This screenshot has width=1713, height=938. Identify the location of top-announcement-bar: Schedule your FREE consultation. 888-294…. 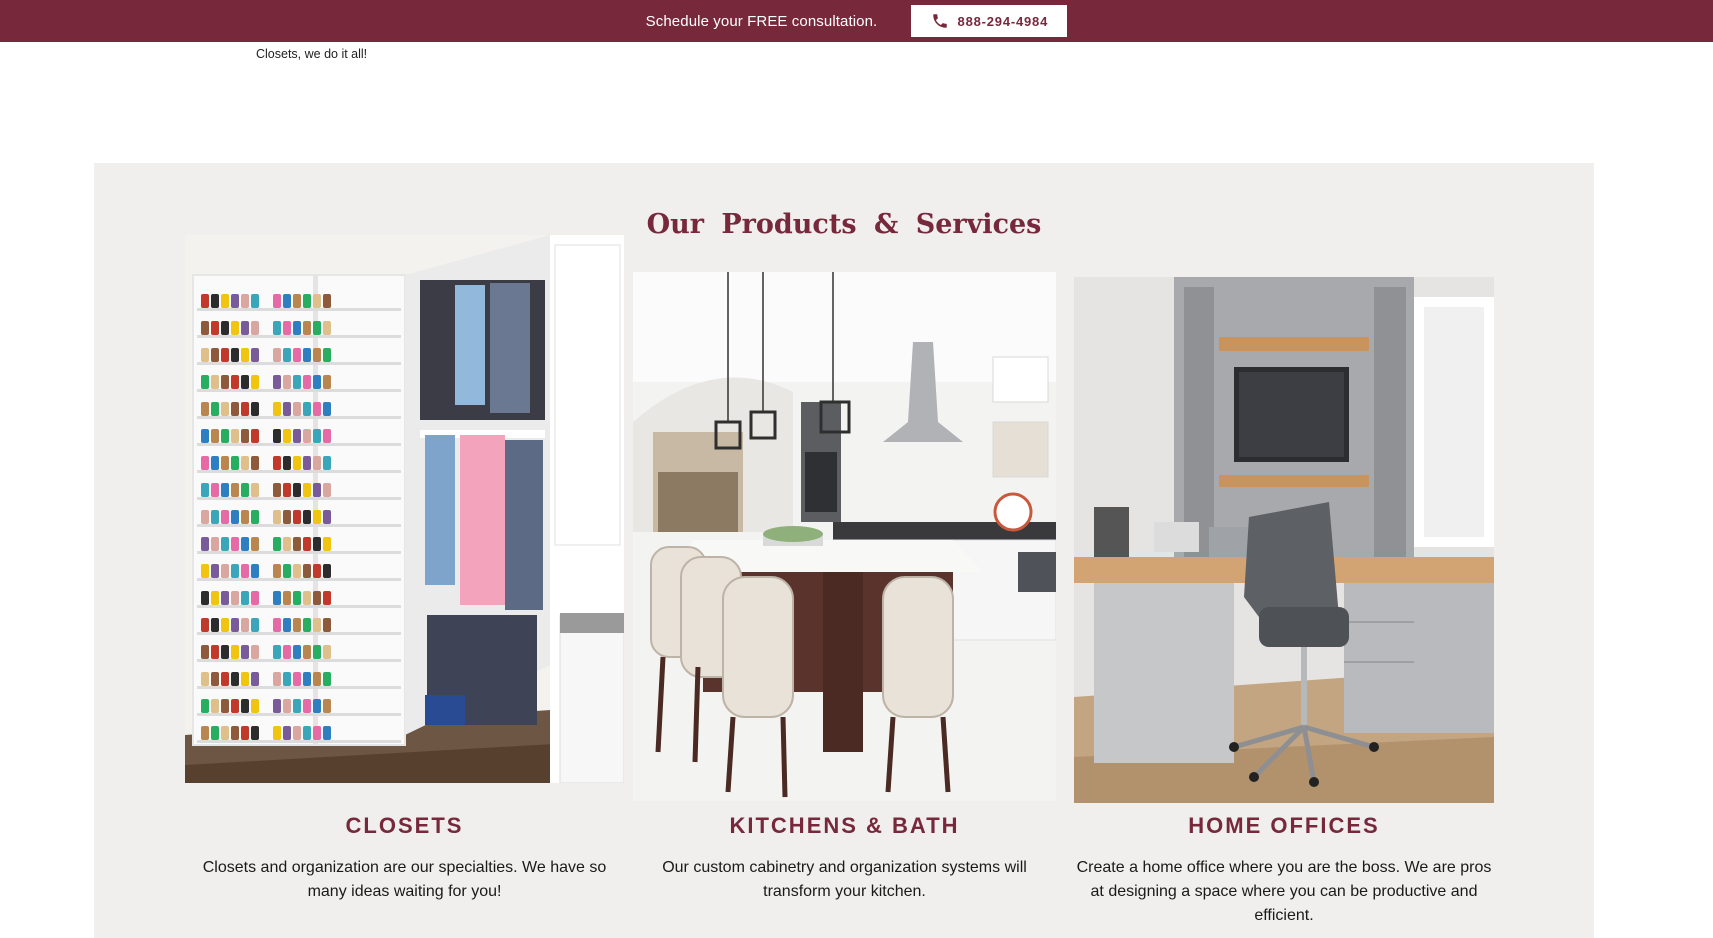
(856, 21).